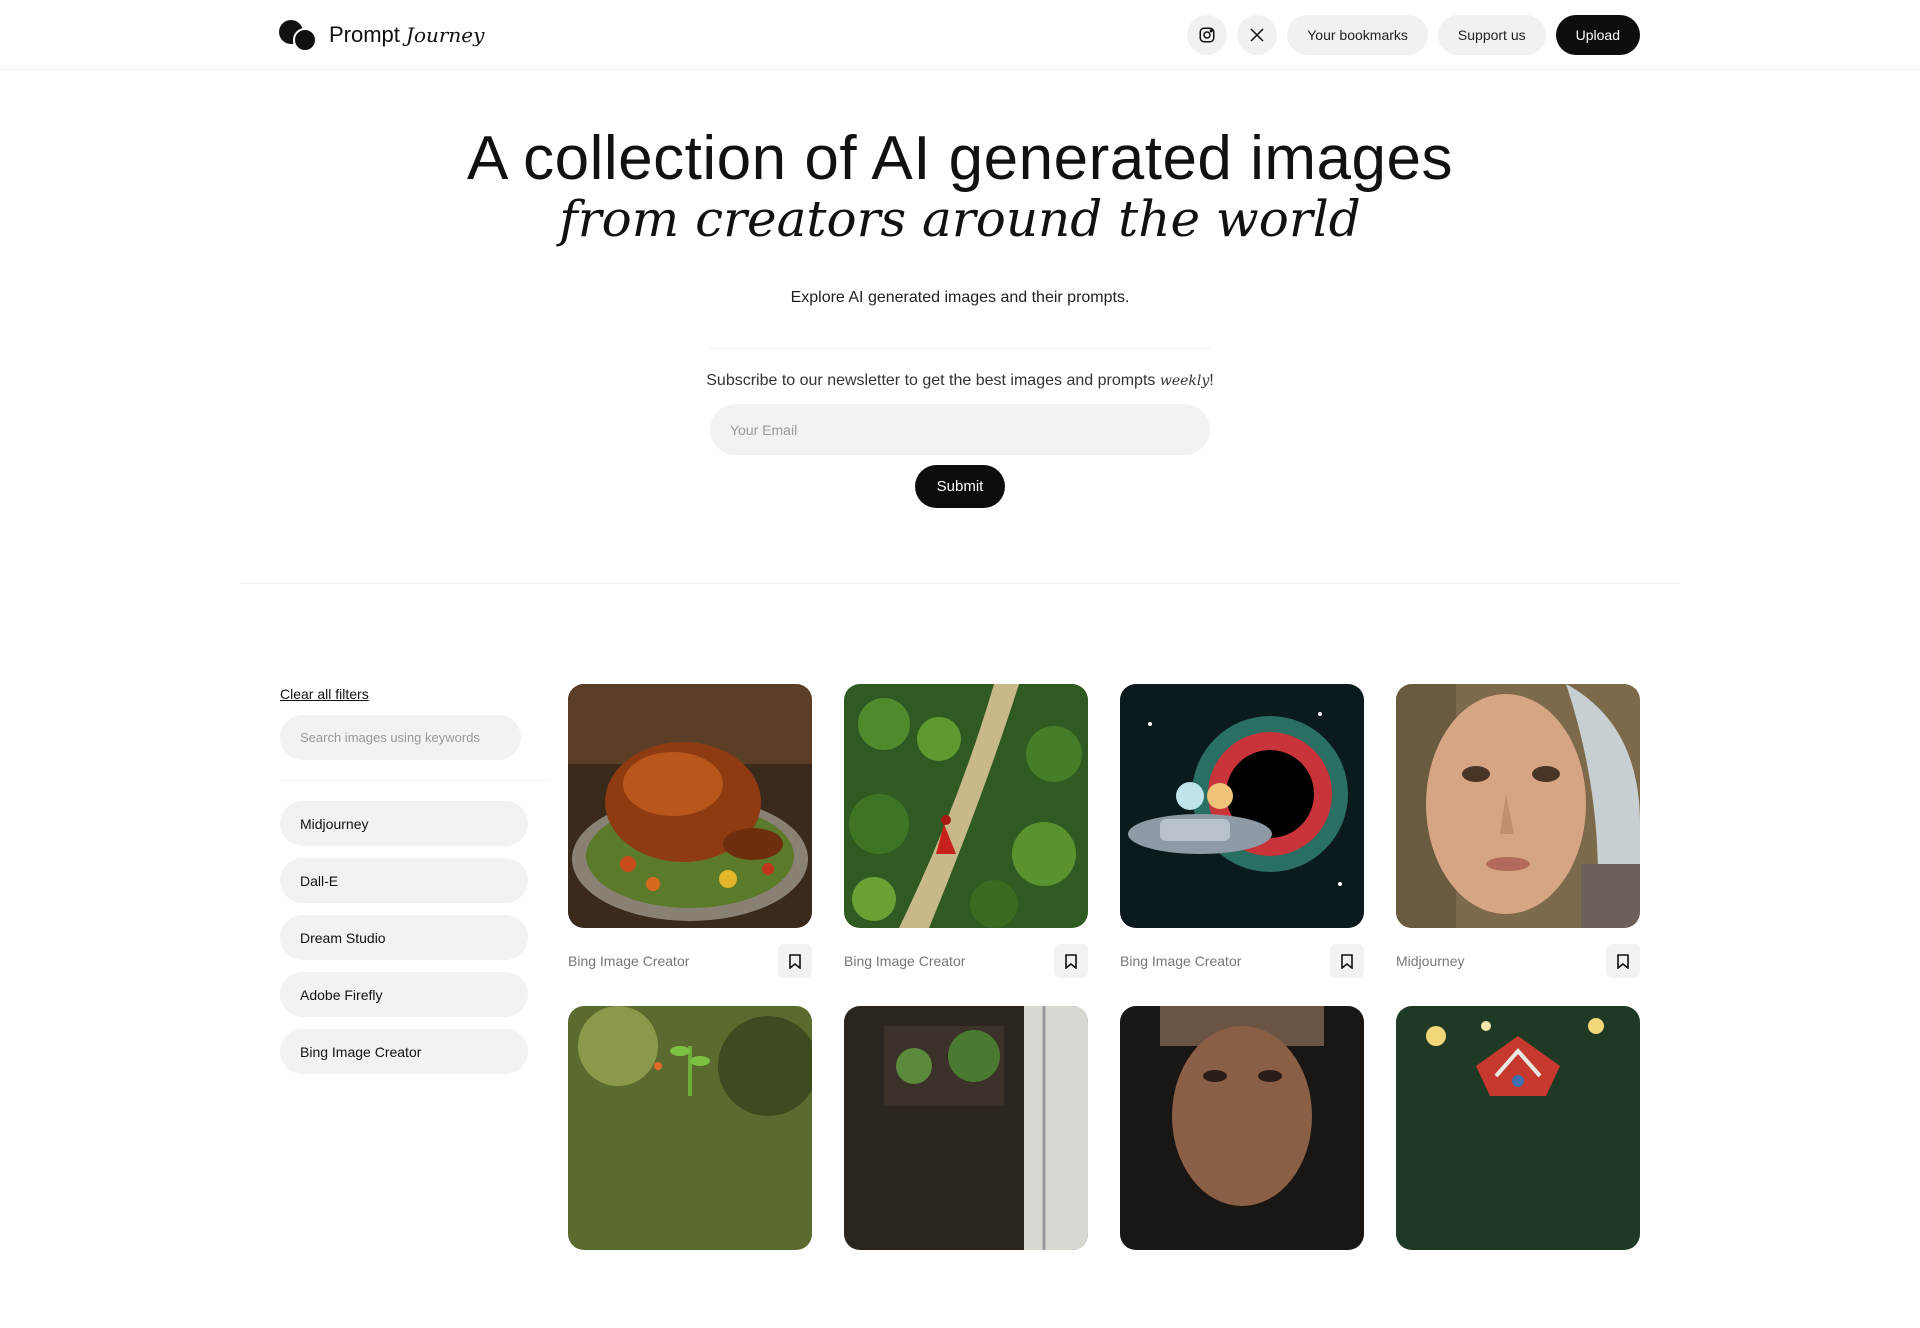  Describe the element at coordinates (966, 1128) in the screenshot. I see `gallery-image-greenhouse` at that location.